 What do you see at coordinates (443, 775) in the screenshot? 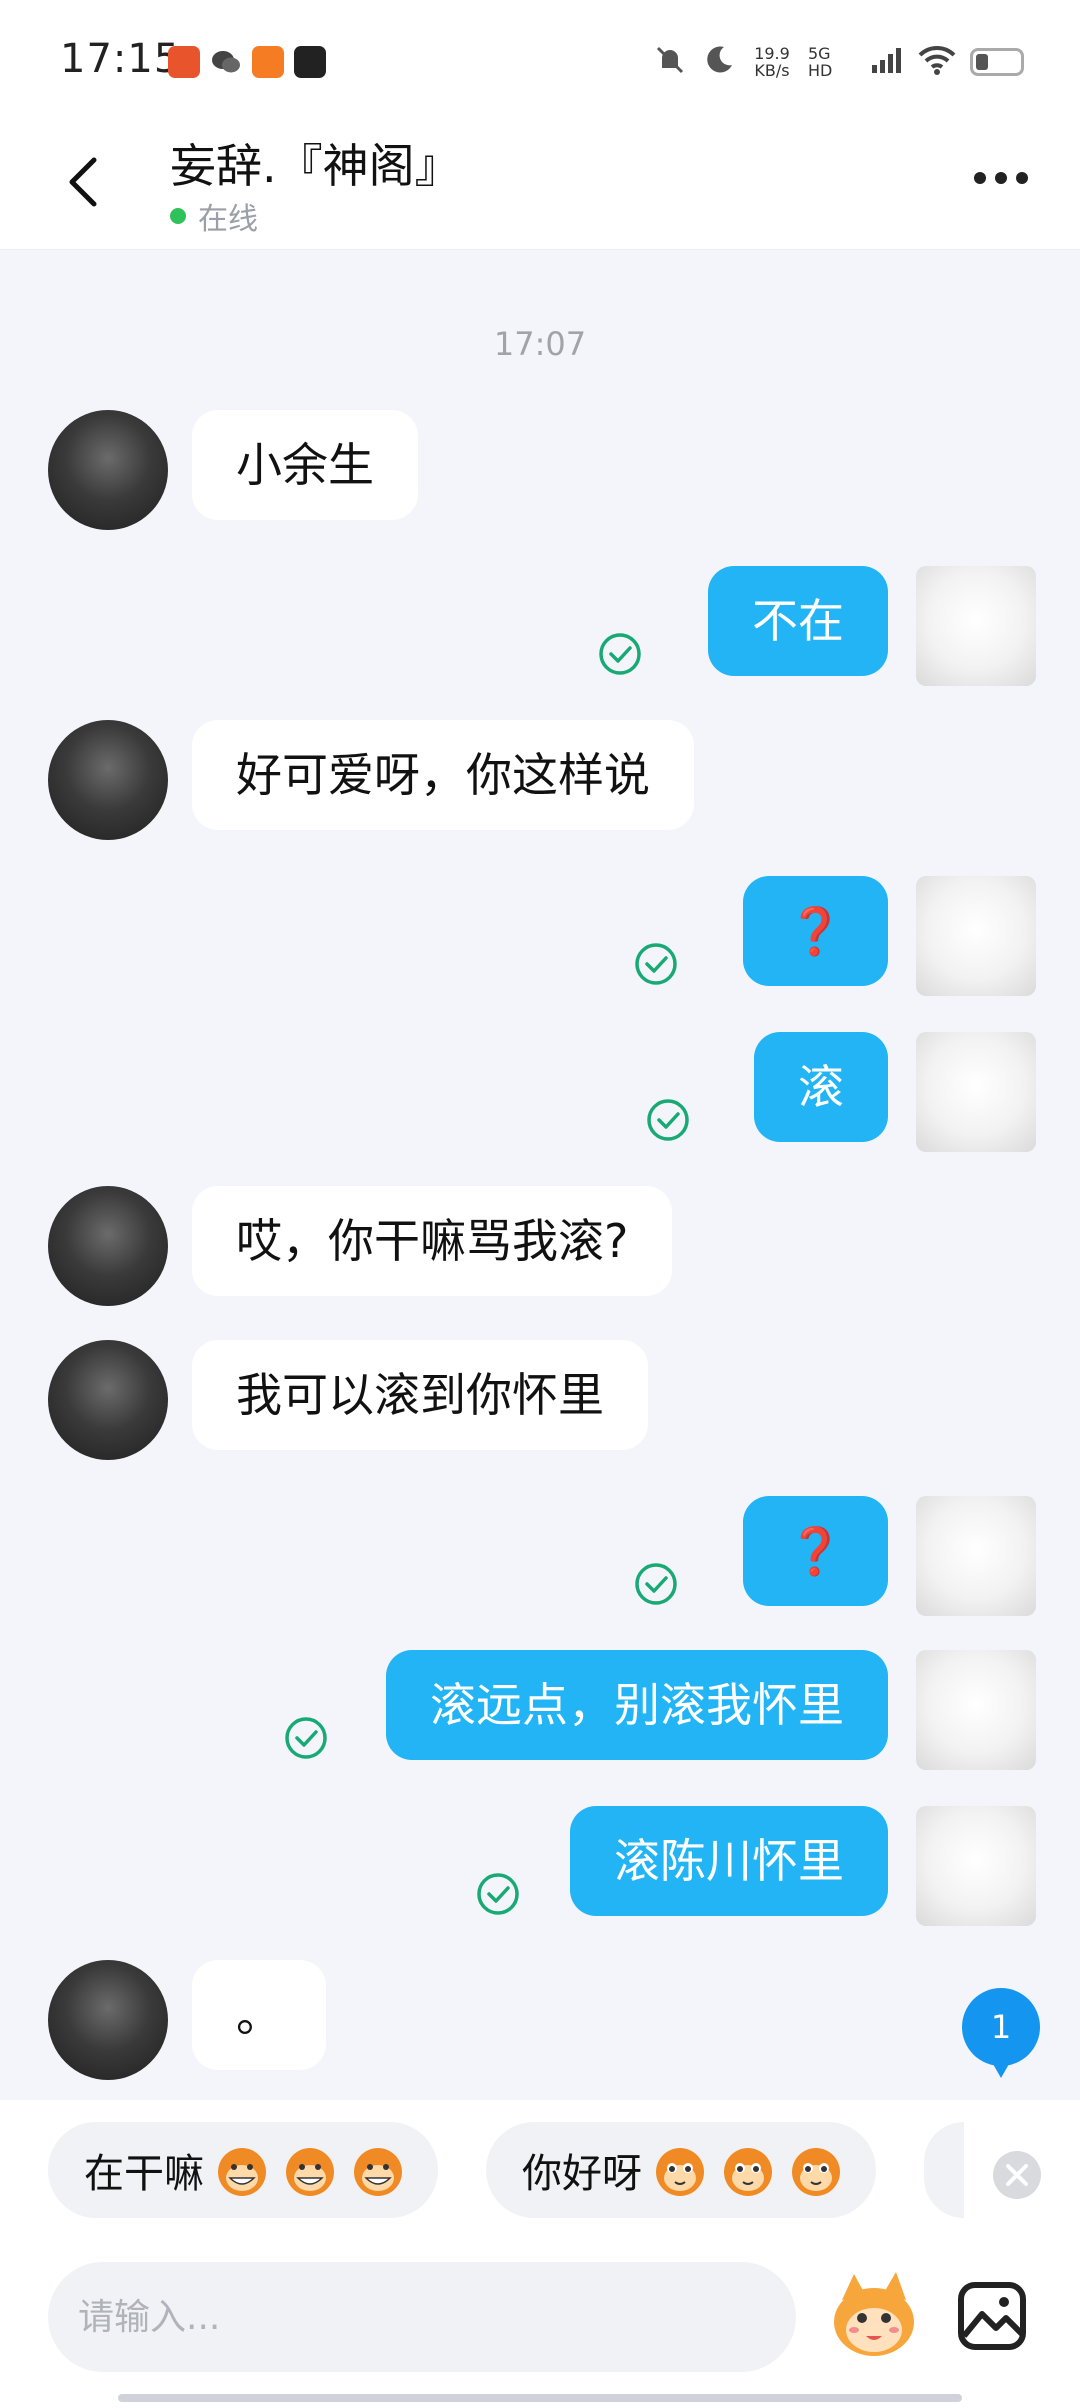
I see `message-bubble: 好可爱呀，你这样说` at bounding box center [443, 775].